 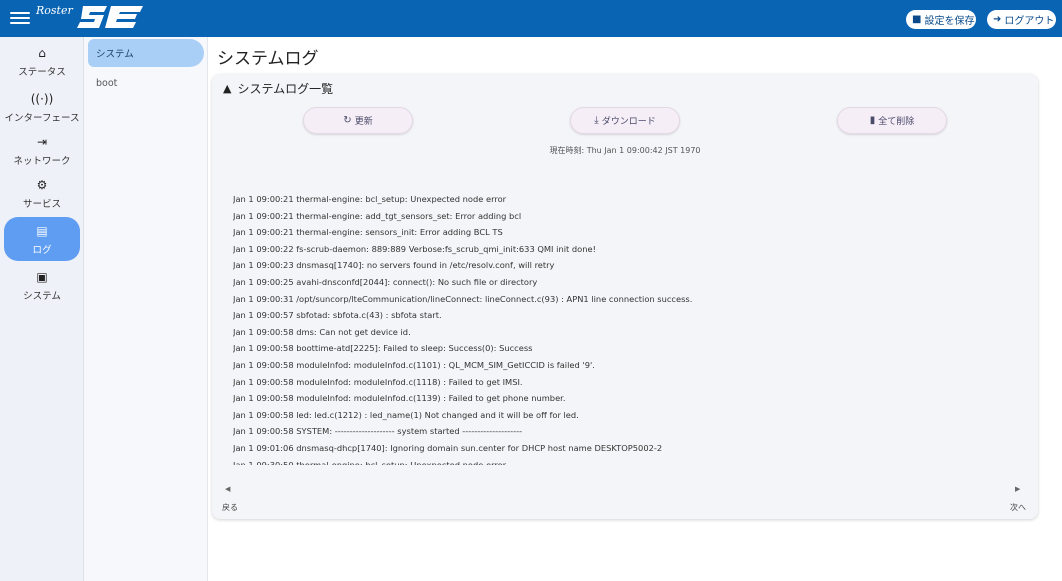 What do you see at coordinates (42, 72) in the screenshot?
I see `sidebar-item-label: ステータス` at bounding box center [42, 72].